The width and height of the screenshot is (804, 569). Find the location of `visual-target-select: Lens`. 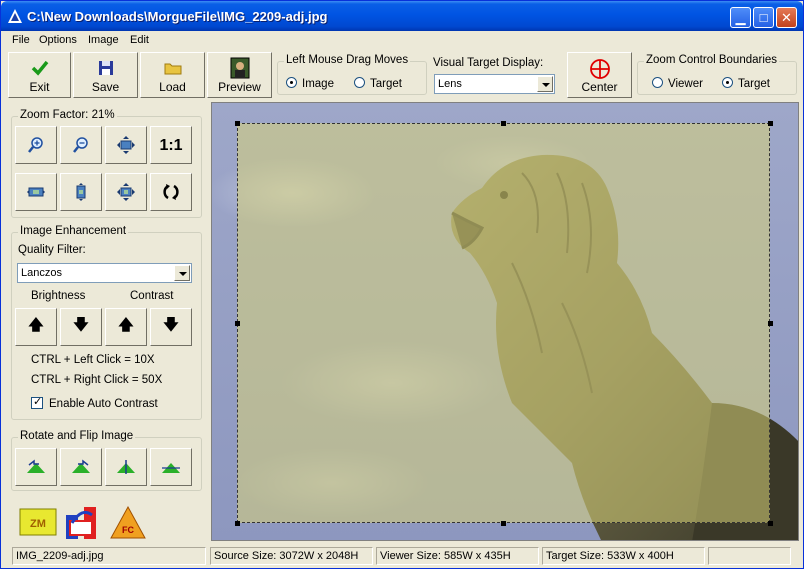

visual-target-select: Lens is located at coordinates (494, 84).